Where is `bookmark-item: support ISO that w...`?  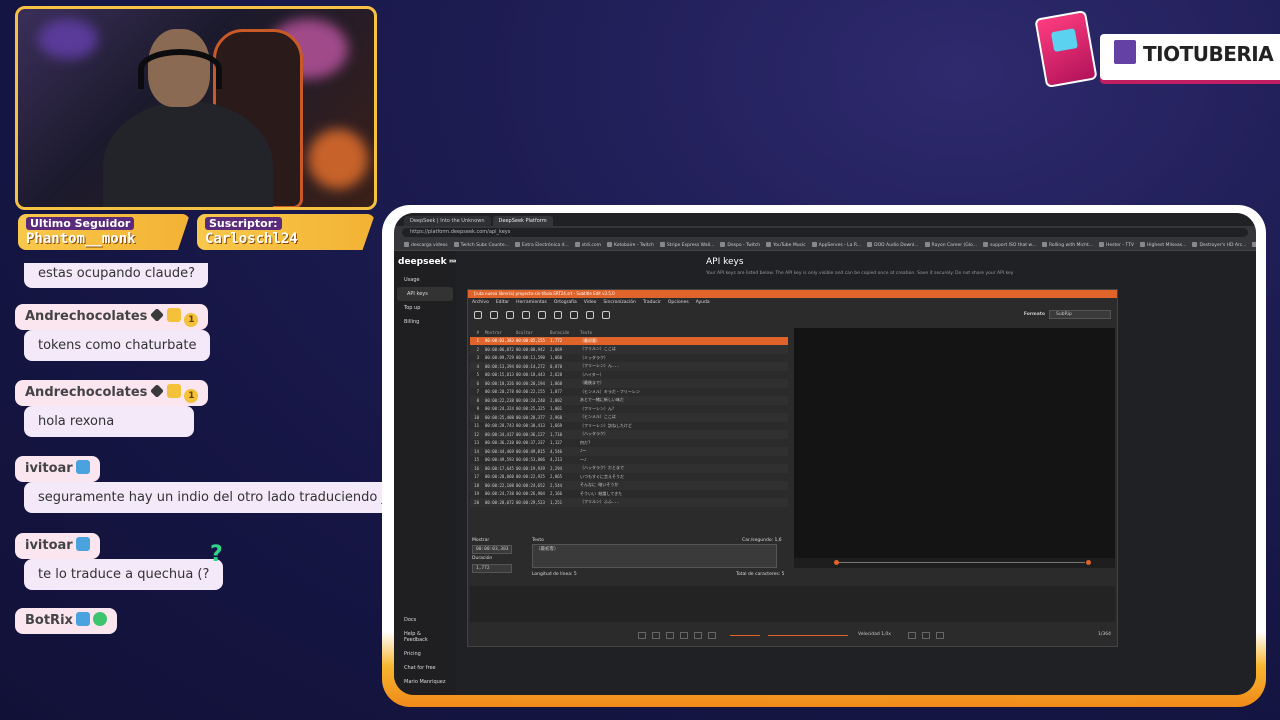 bookmark-item: support ISO that w... is located at coordinates (1009, 245).